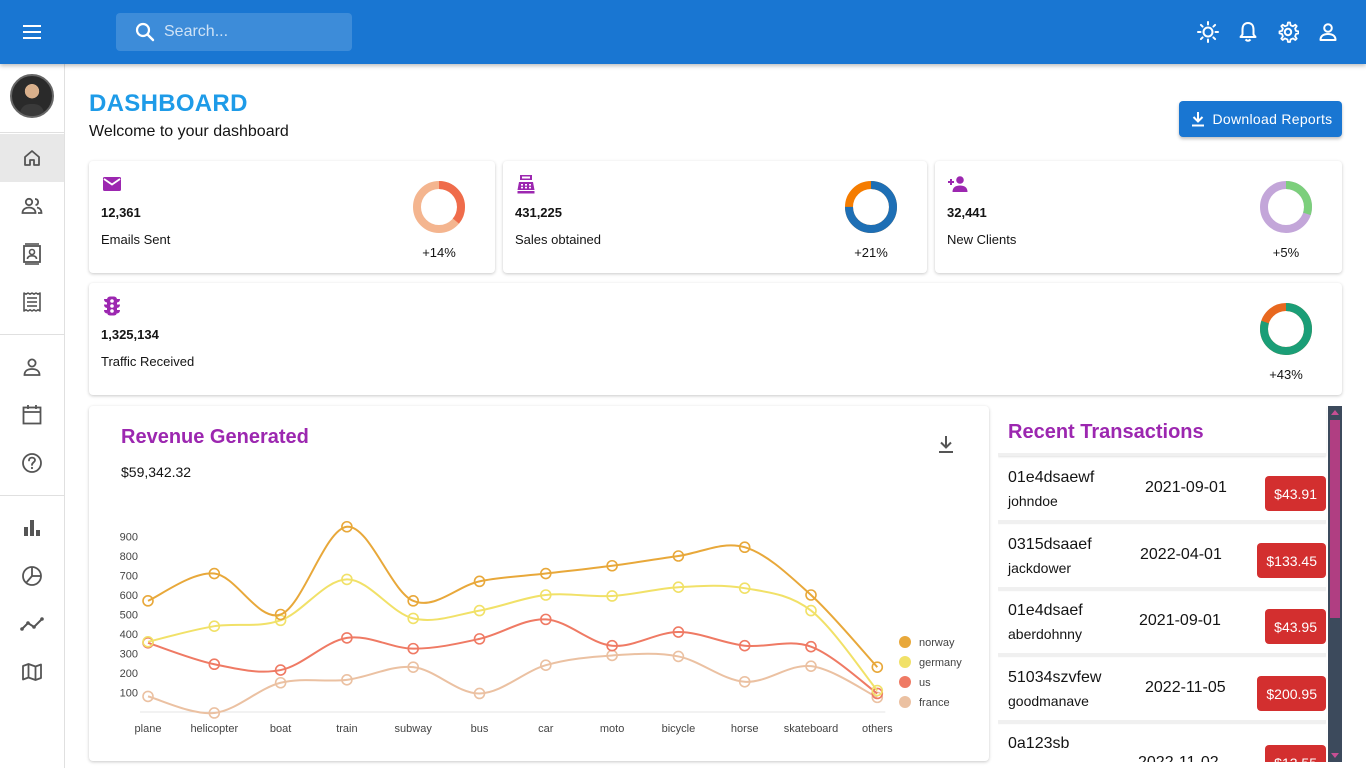 This screenshot has width=1366, height=768. Describe the element at coordinates (1295, 493) in the screenshot. I see `transaction-amount: $43.91` at that location.